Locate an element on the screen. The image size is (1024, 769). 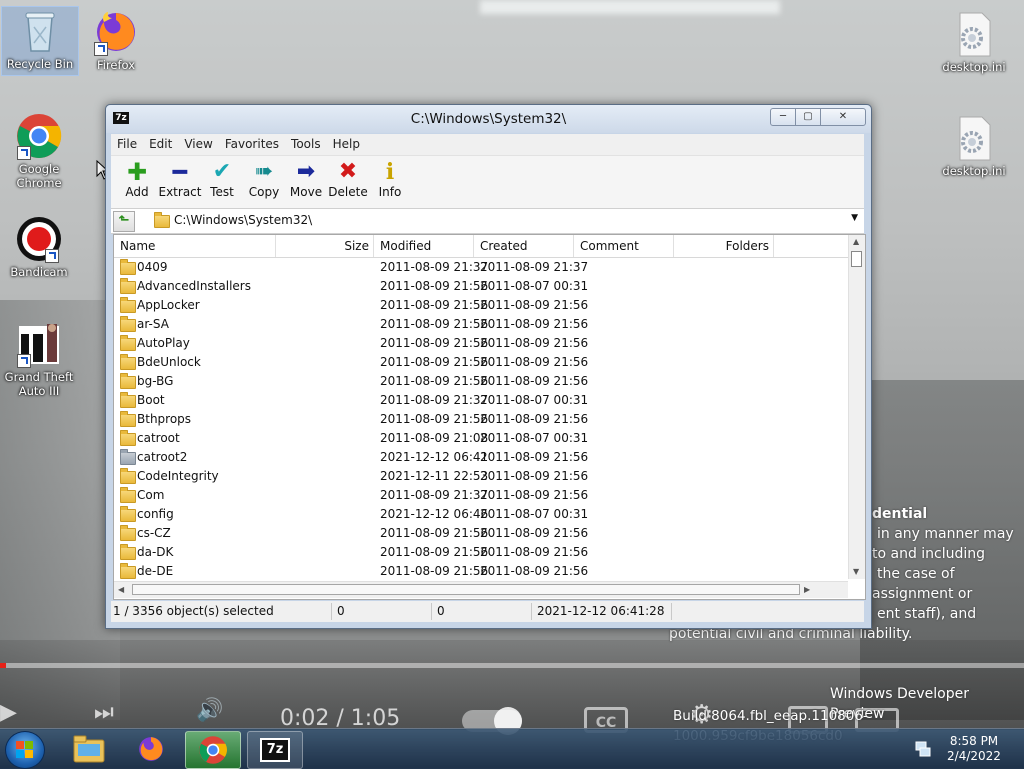
row-created: 2011-08-07 00:31 is located at coordinates (534, 286).